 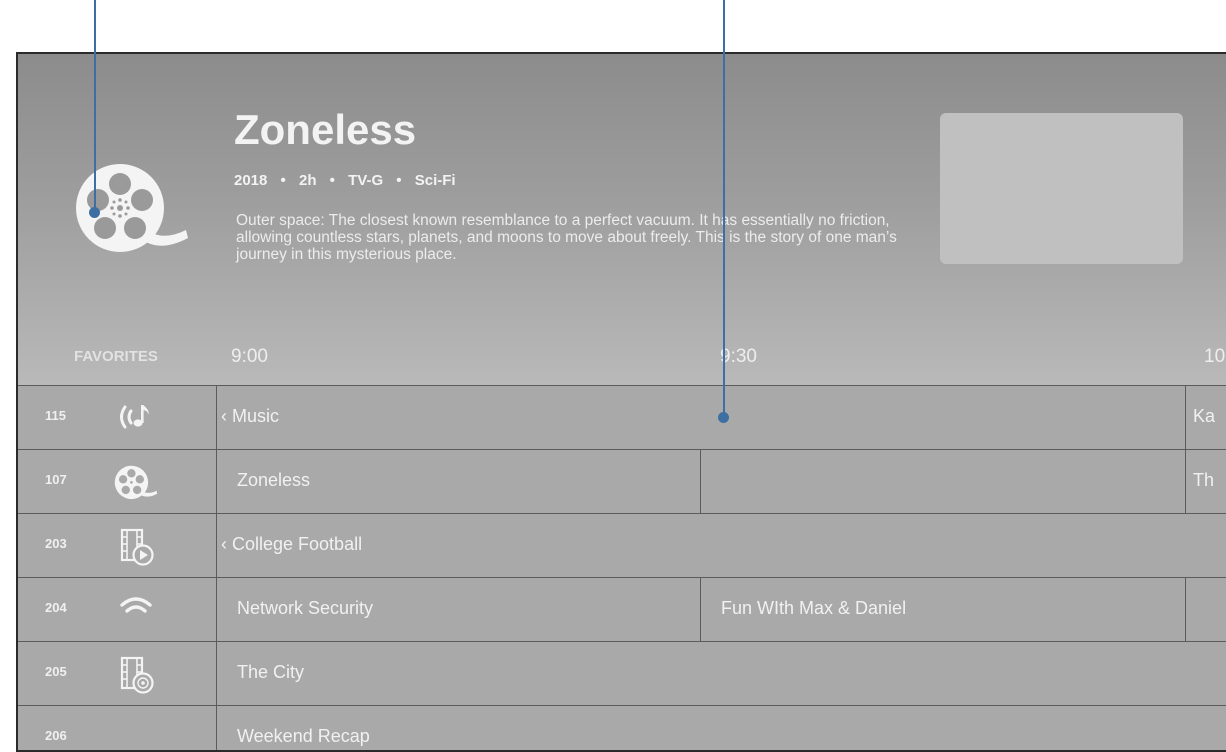 What do you see at coordinates (307, 180) in the screenshot?
I see `program-duration: 2h` at bounding box center [307, 180].